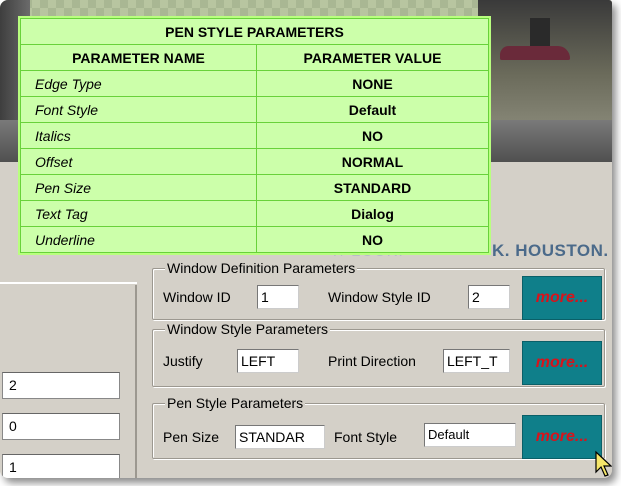 Image resolution: width=621 pixels, height=486 pixels. What do you see at coordinates (372, 187) in the screenshot?
I see `param-value: STANDARD` at bounding box center [372, 187].